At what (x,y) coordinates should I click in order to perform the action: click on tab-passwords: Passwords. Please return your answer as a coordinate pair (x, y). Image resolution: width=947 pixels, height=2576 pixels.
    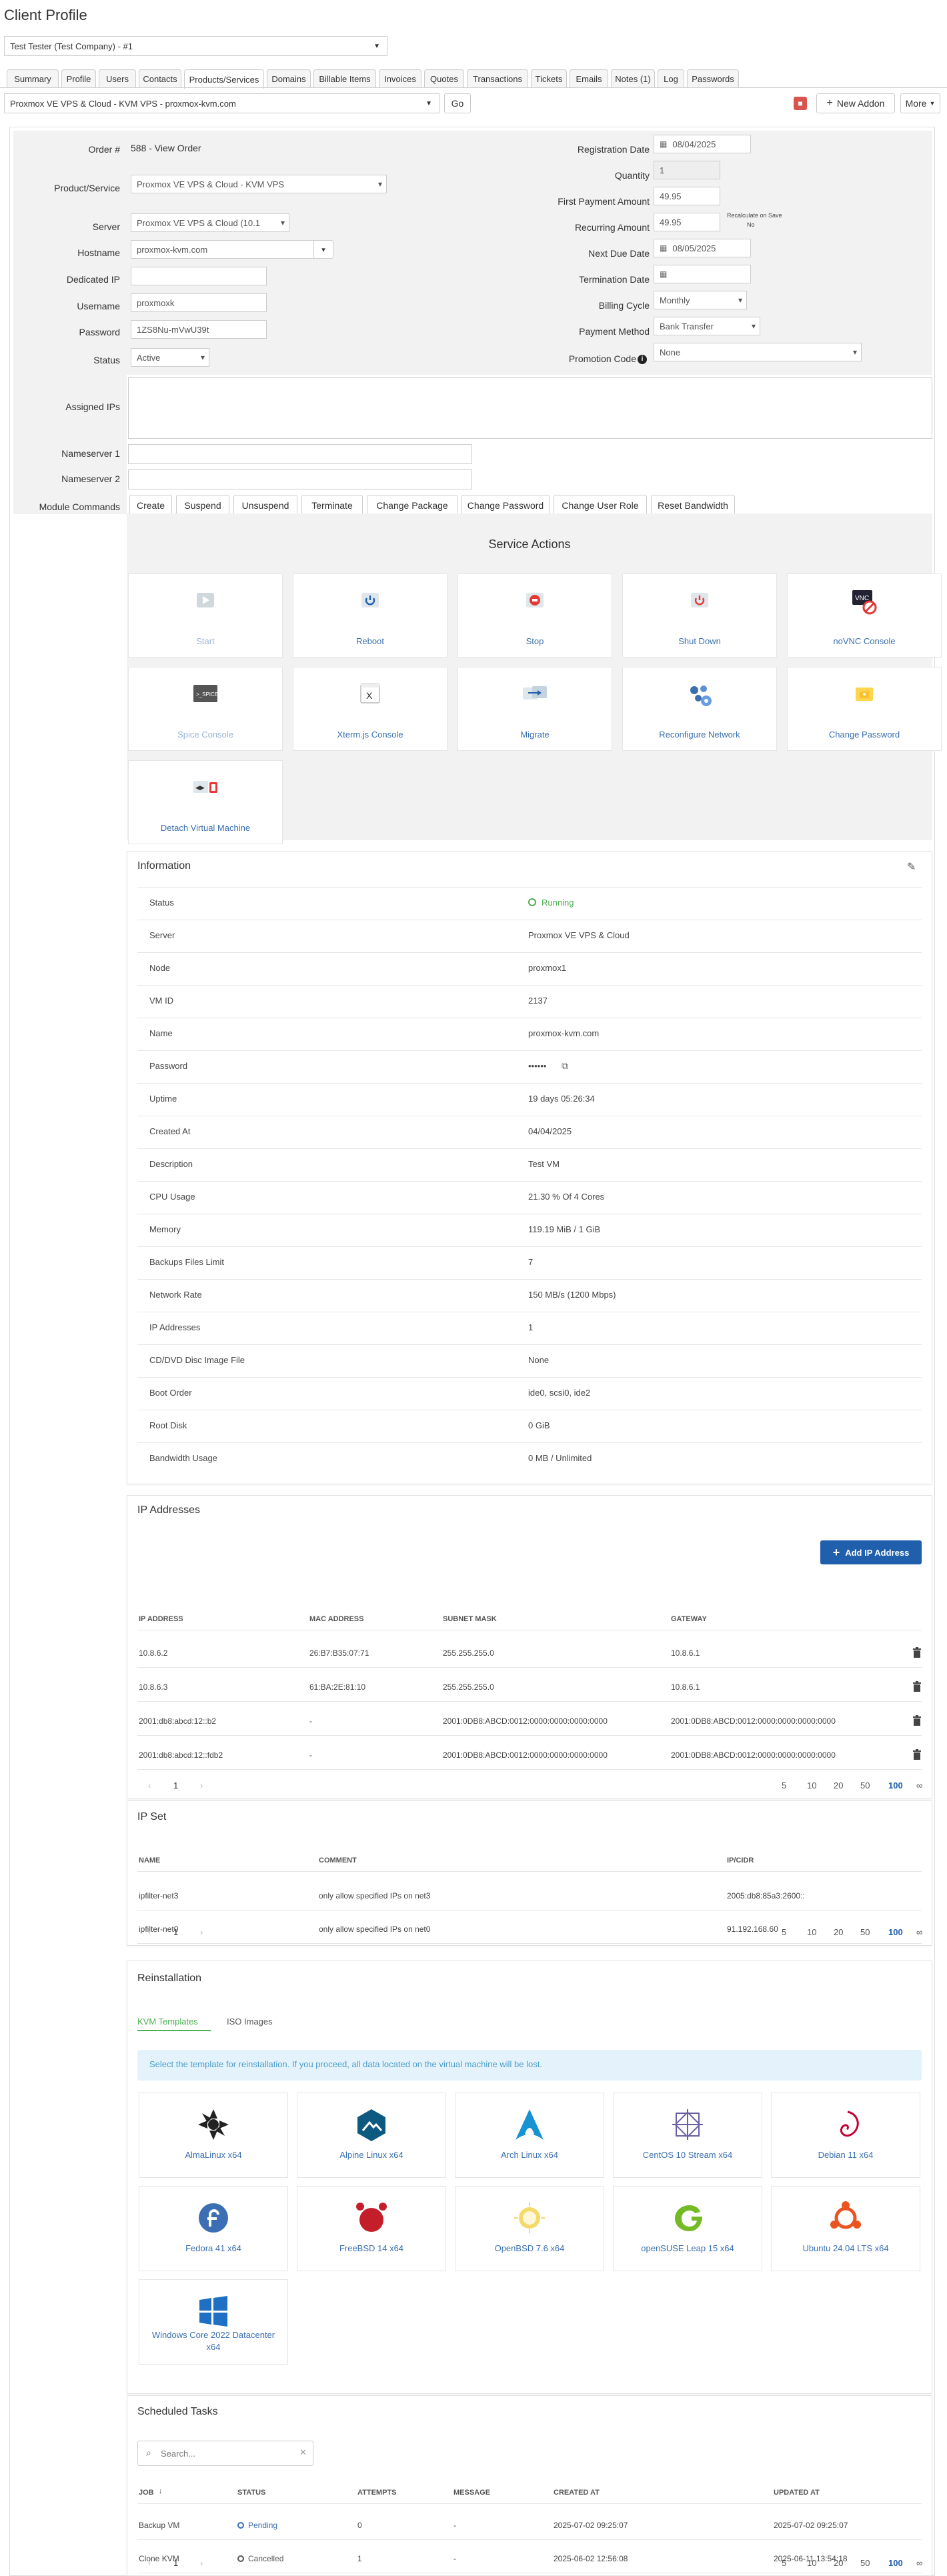
    Looking at the image, I should click on (713, 78).